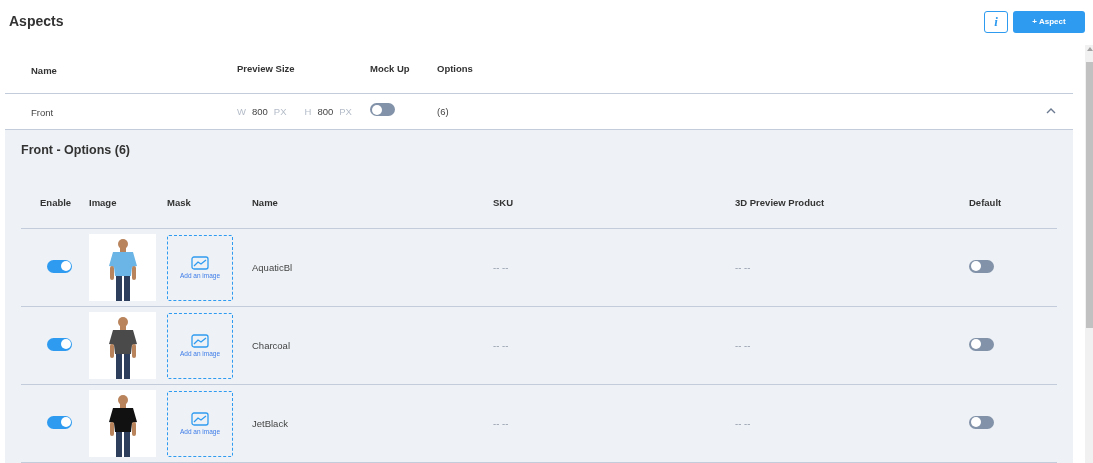  I want to click on column-header: Mock Up, so click(390, 69).